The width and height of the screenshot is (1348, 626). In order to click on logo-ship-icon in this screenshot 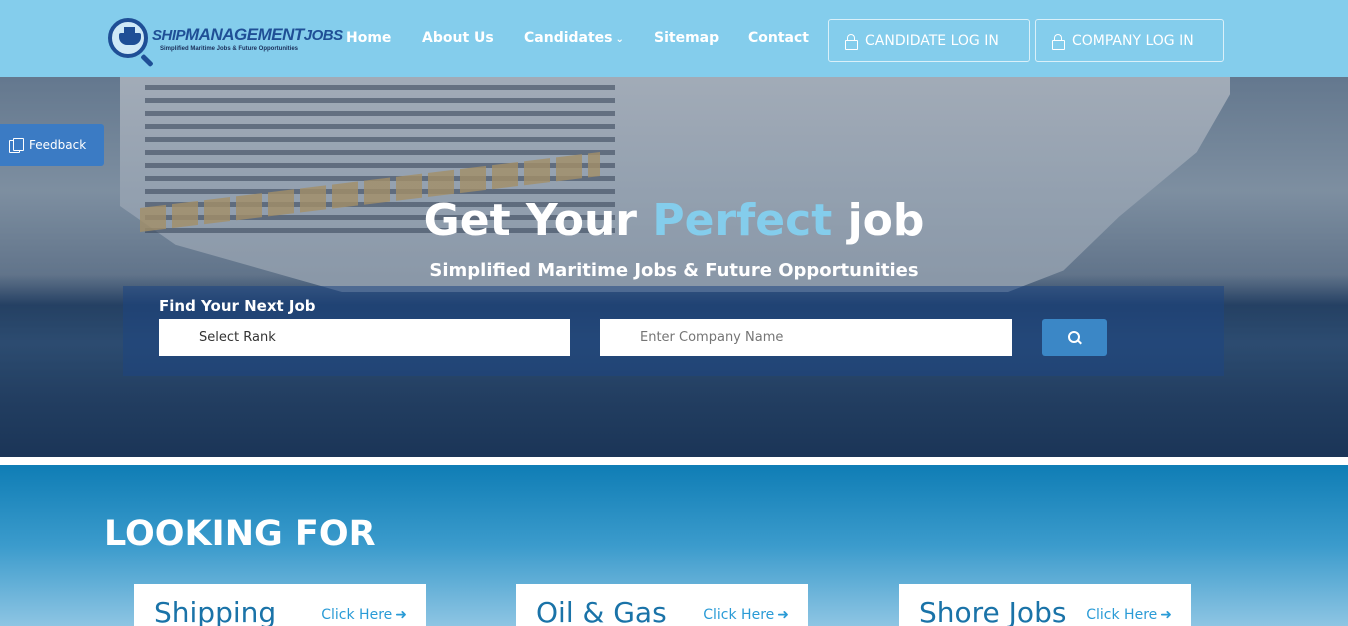, I will do `click(130, 36)`.